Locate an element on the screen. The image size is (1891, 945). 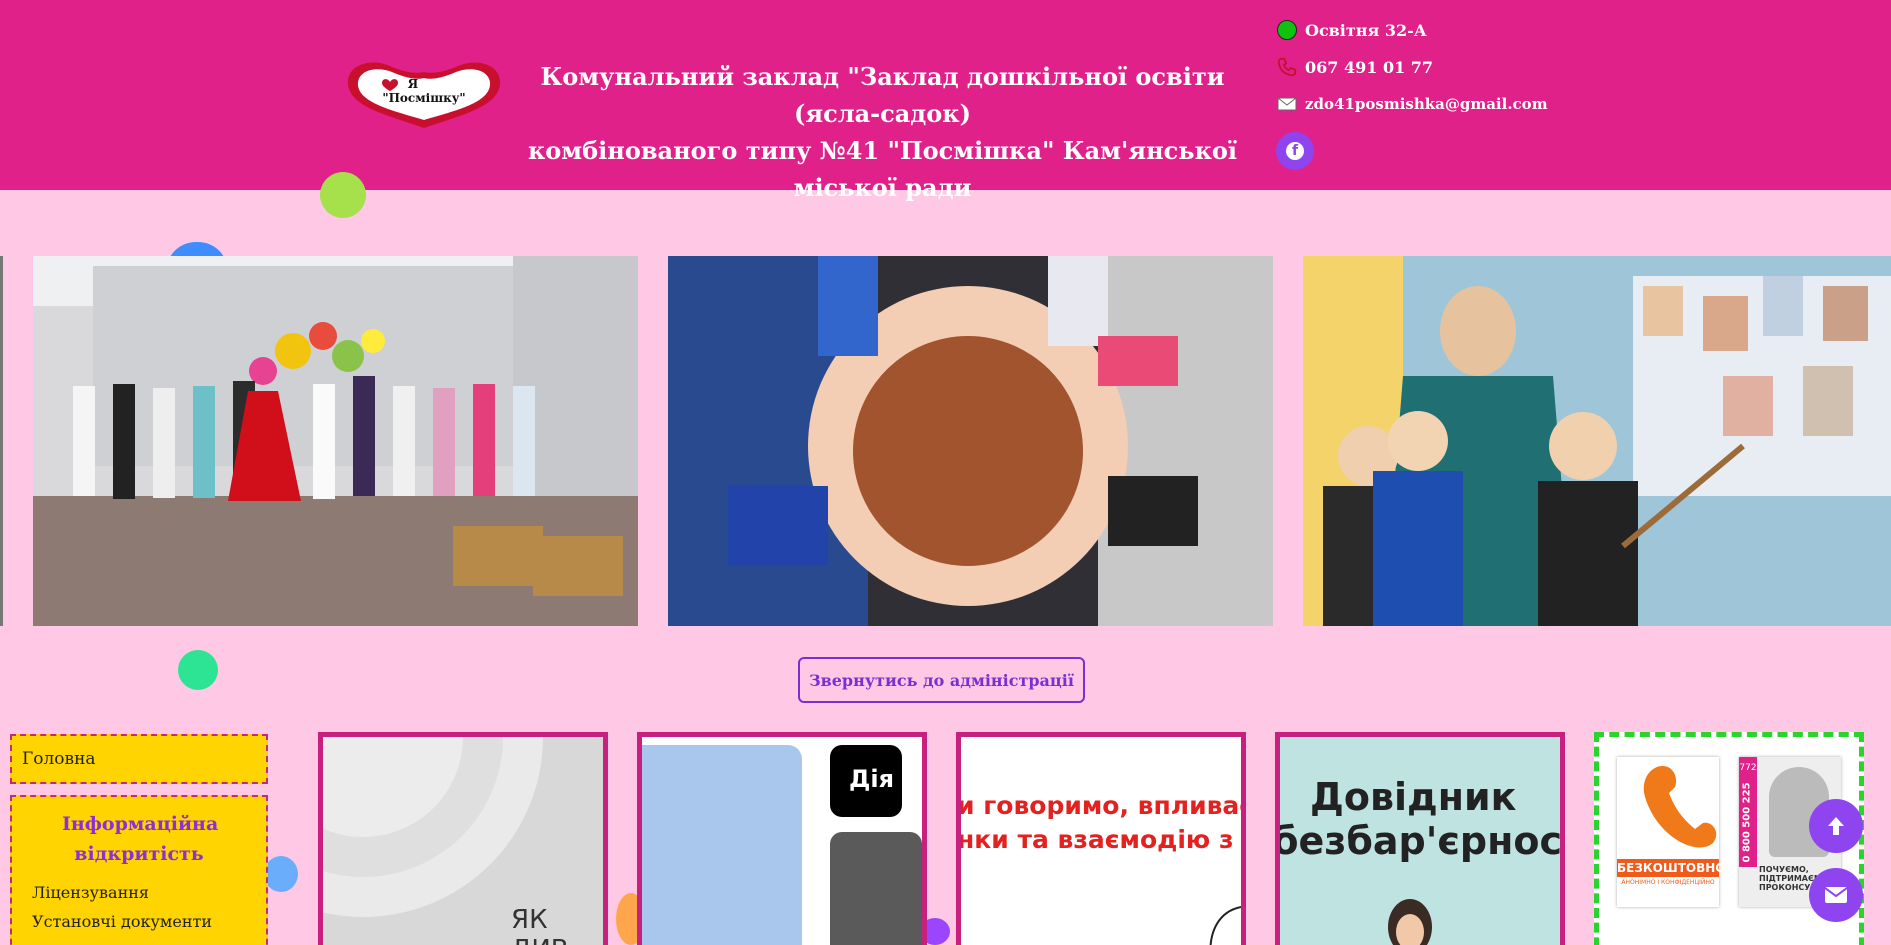
card-1: ЯК ДИВ is located at coordinates (463, 838).